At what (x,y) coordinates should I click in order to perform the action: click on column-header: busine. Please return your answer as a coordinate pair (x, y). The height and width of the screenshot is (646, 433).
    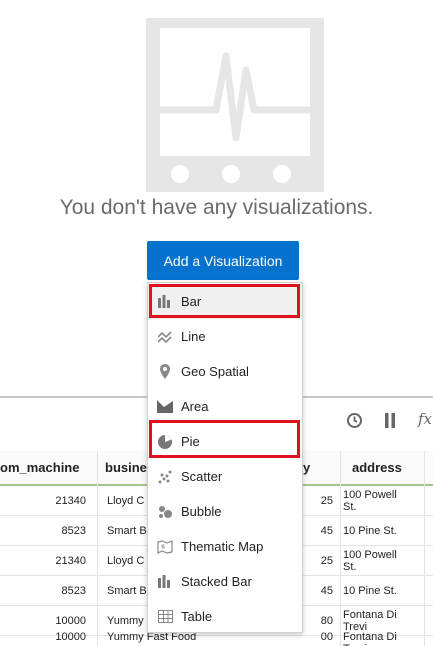
    Looking at the image, I should click on (126, 467).